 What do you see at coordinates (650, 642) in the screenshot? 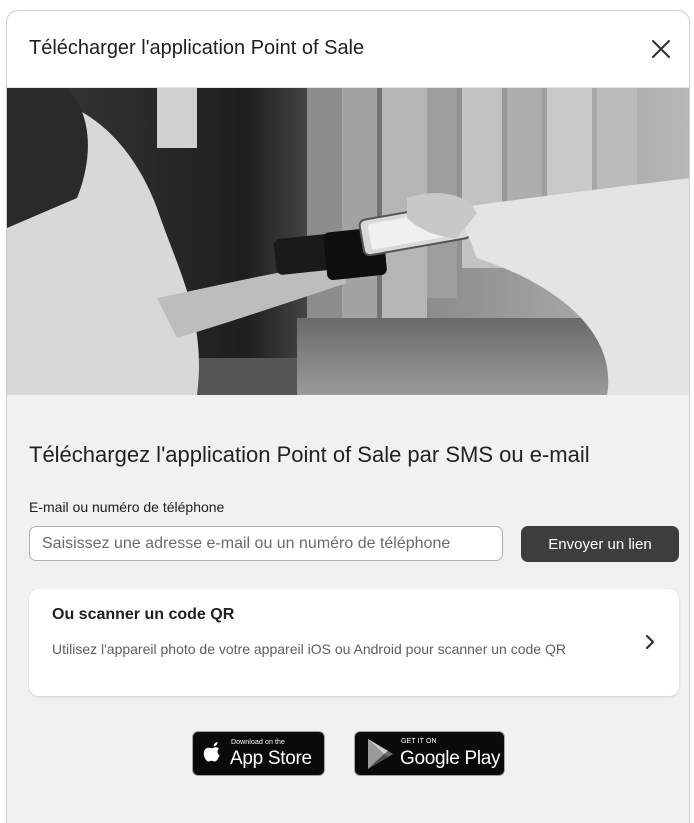
I see `chevron-right-icon` at bounding box center [650, 642].